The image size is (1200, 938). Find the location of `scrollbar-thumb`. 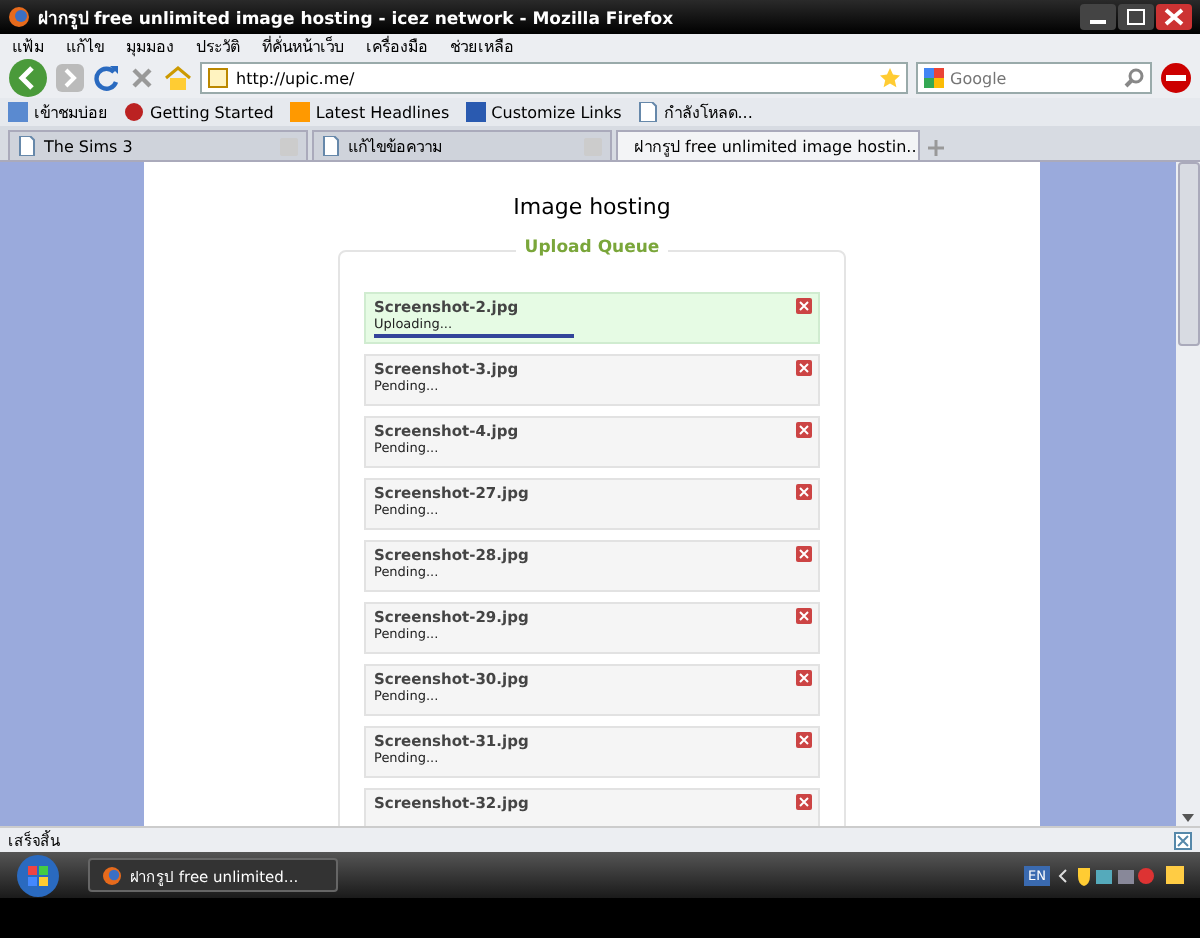

scrollbar-thumb is located at coordinates (1188, 254).